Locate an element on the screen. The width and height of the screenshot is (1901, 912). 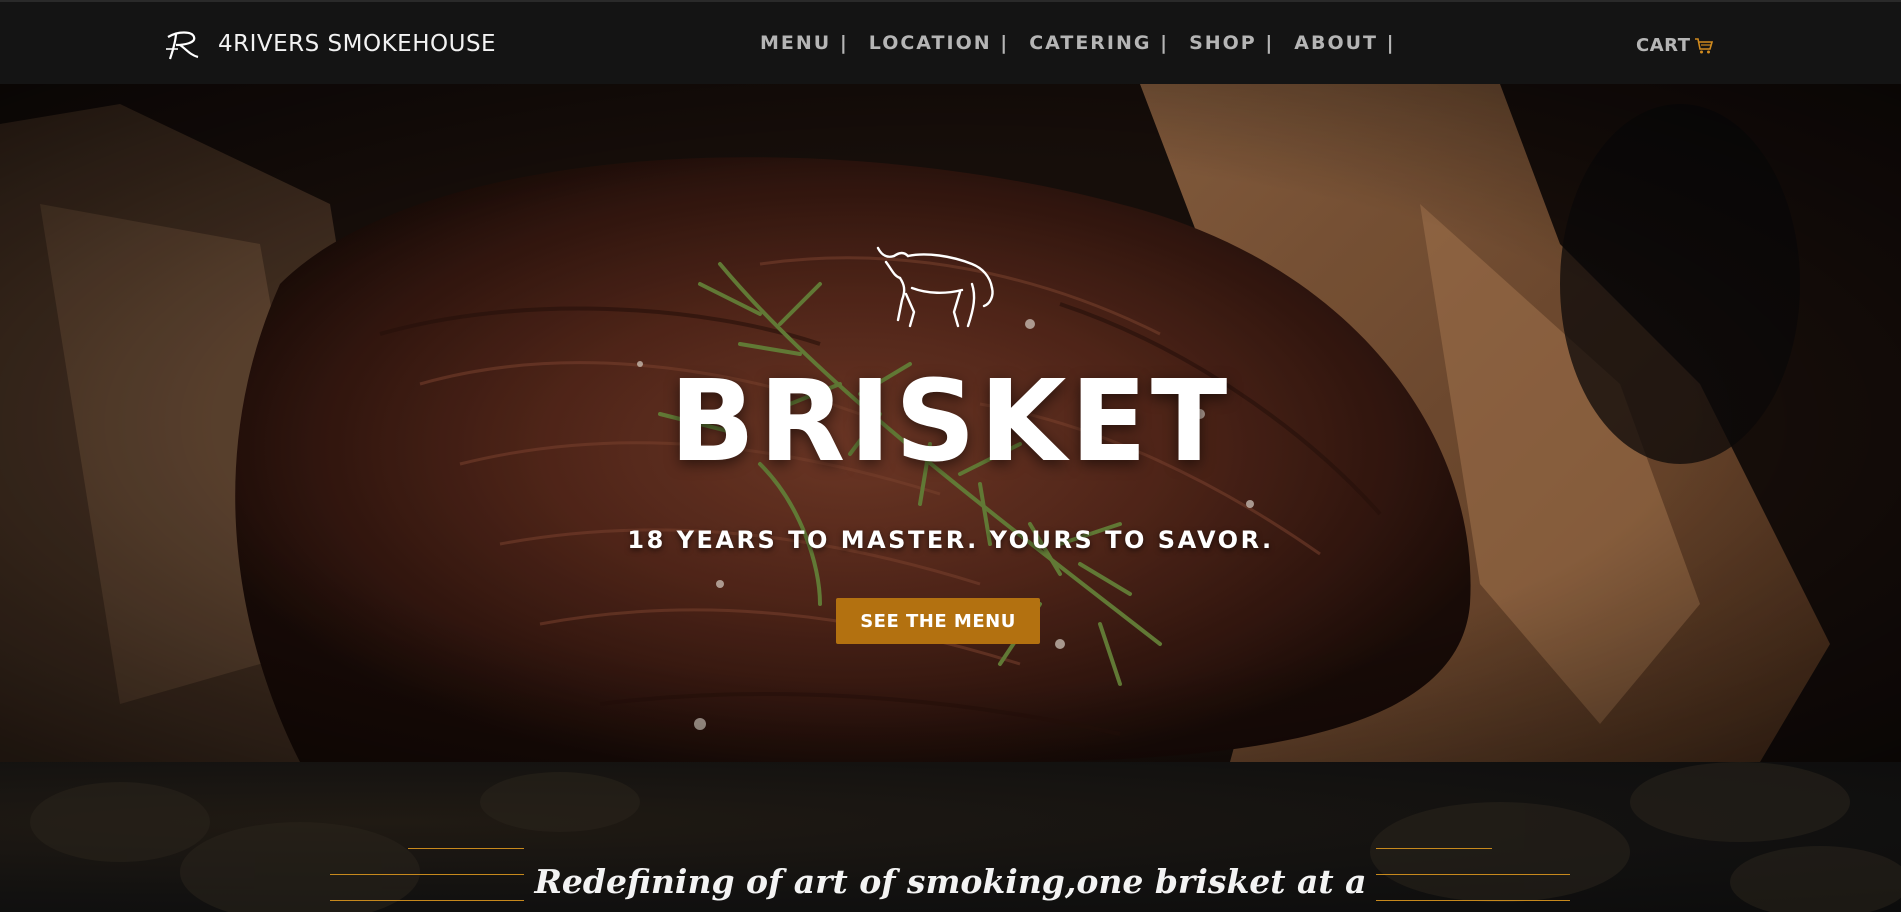
nav-item-location: LOCATION | is located at coordinates (939, 43).